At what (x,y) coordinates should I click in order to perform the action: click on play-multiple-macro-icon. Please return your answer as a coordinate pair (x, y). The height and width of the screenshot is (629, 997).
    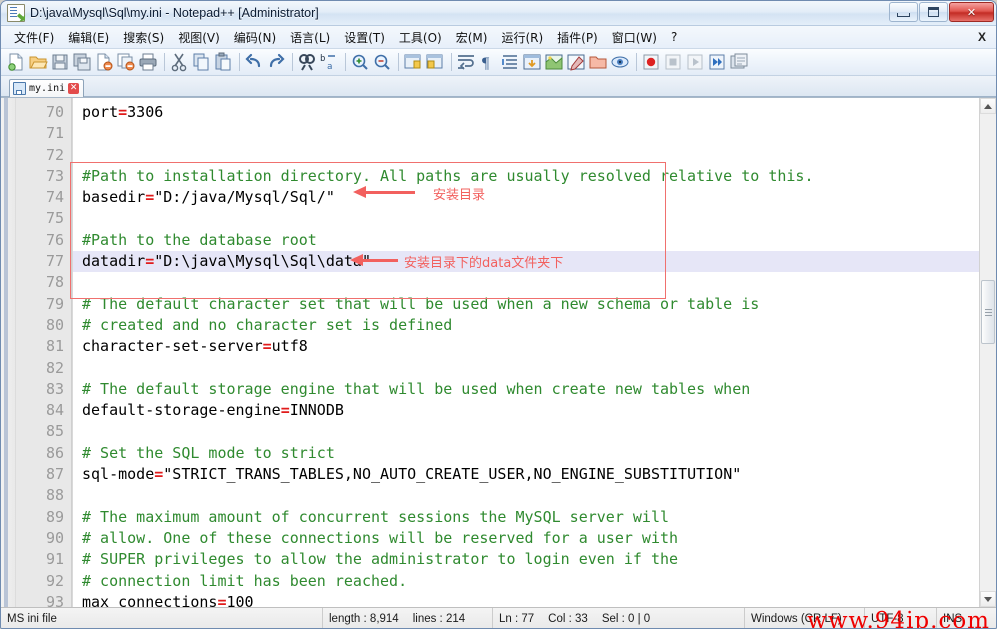
    Looking at the image, I should click on (717, 62).